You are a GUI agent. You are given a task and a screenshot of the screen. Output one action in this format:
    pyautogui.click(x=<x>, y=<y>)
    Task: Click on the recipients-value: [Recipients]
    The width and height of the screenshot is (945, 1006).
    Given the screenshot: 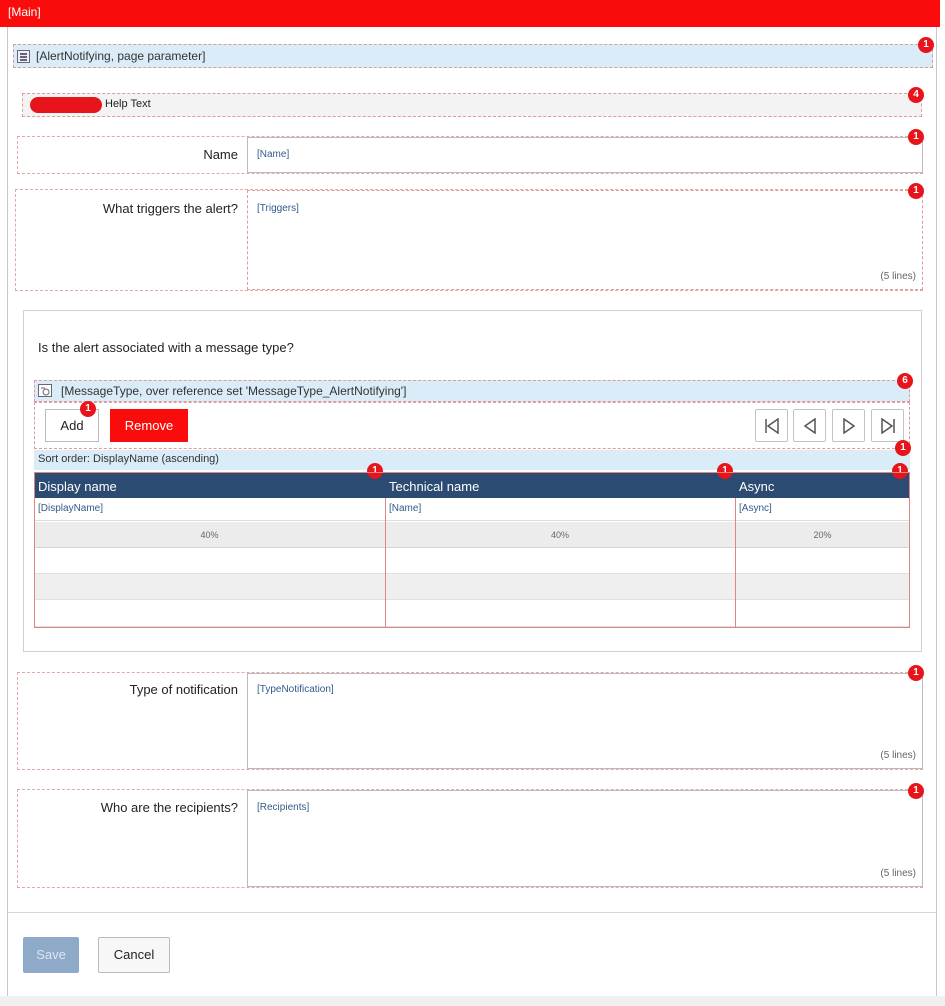 What is the action you would take?
    pyautogui.click(x=283, y=807)
    